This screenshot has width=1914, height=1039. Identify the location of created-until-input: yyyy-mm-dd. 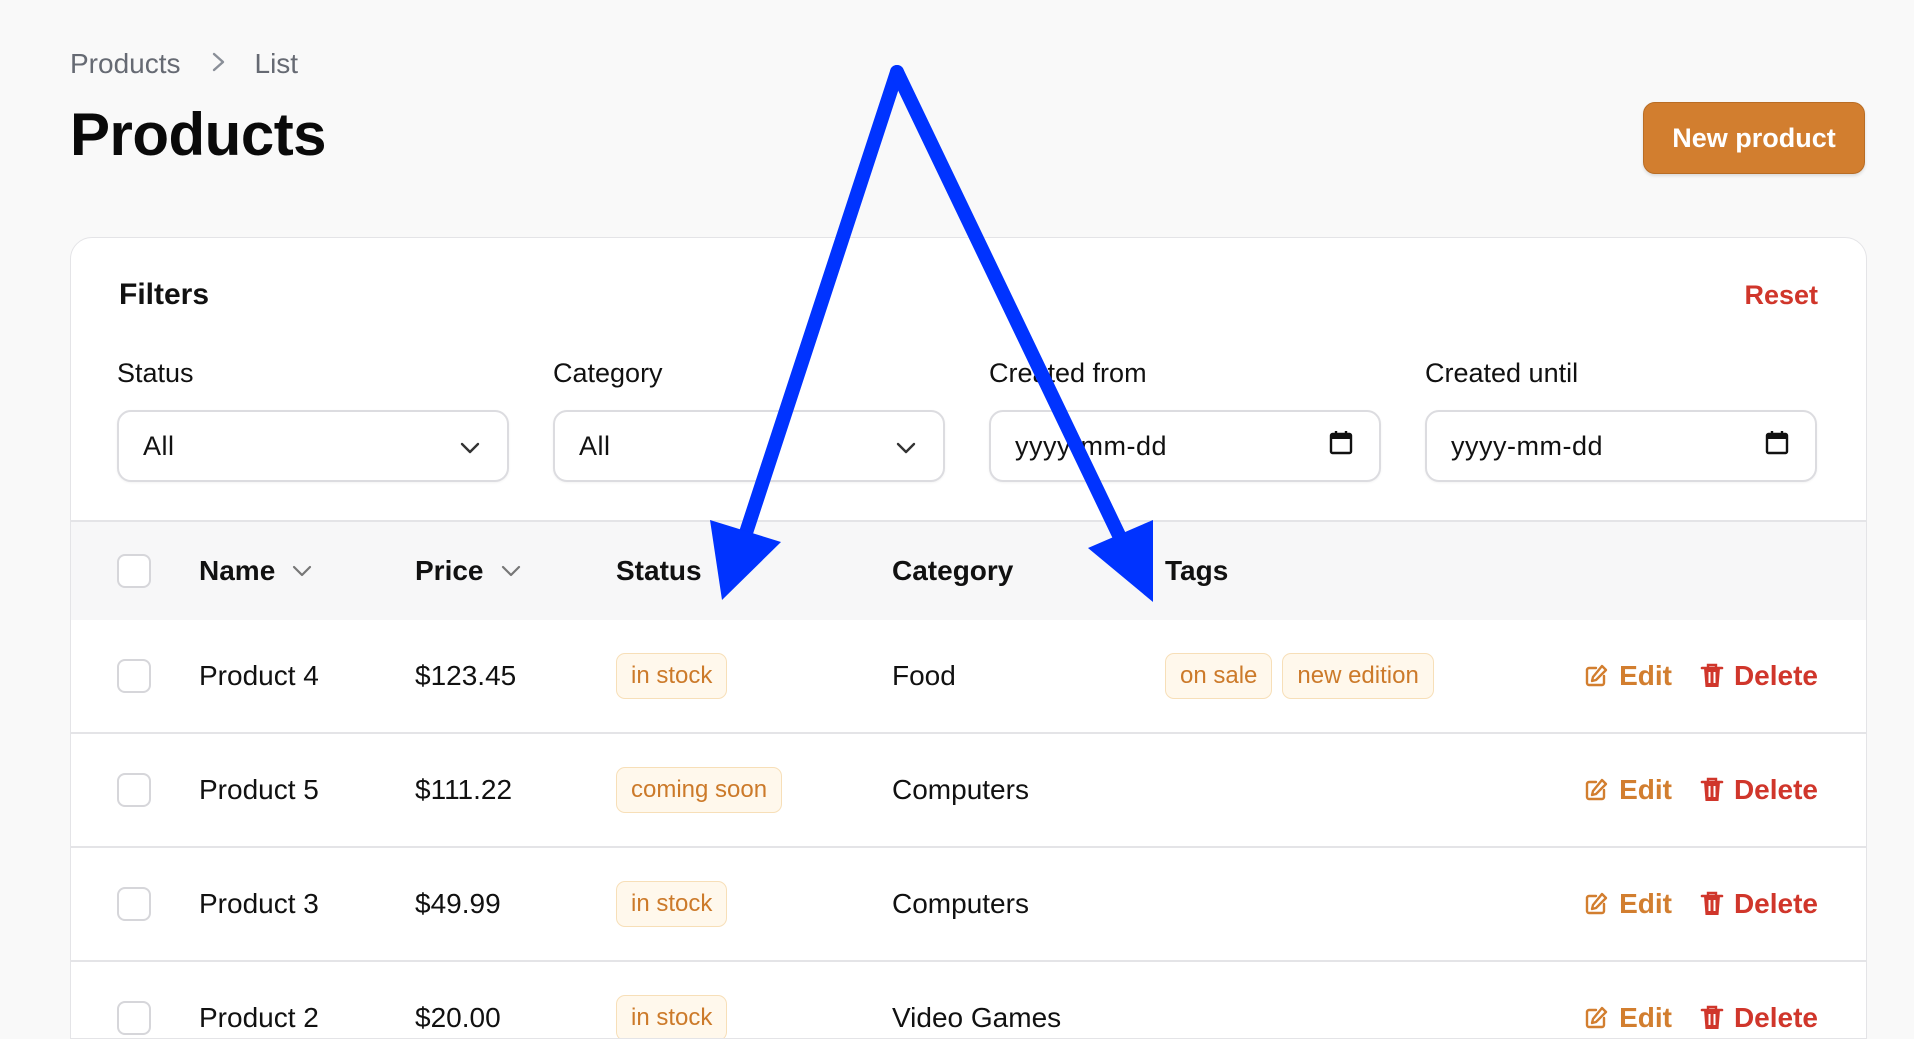
(1621, 446).